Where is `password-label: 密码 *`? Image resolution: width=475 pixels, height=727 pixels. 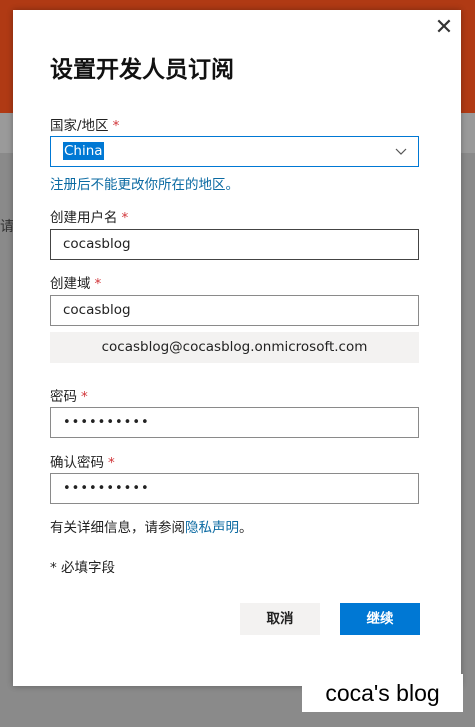
password-label: 密码 * is located at coordinates (69, 397).